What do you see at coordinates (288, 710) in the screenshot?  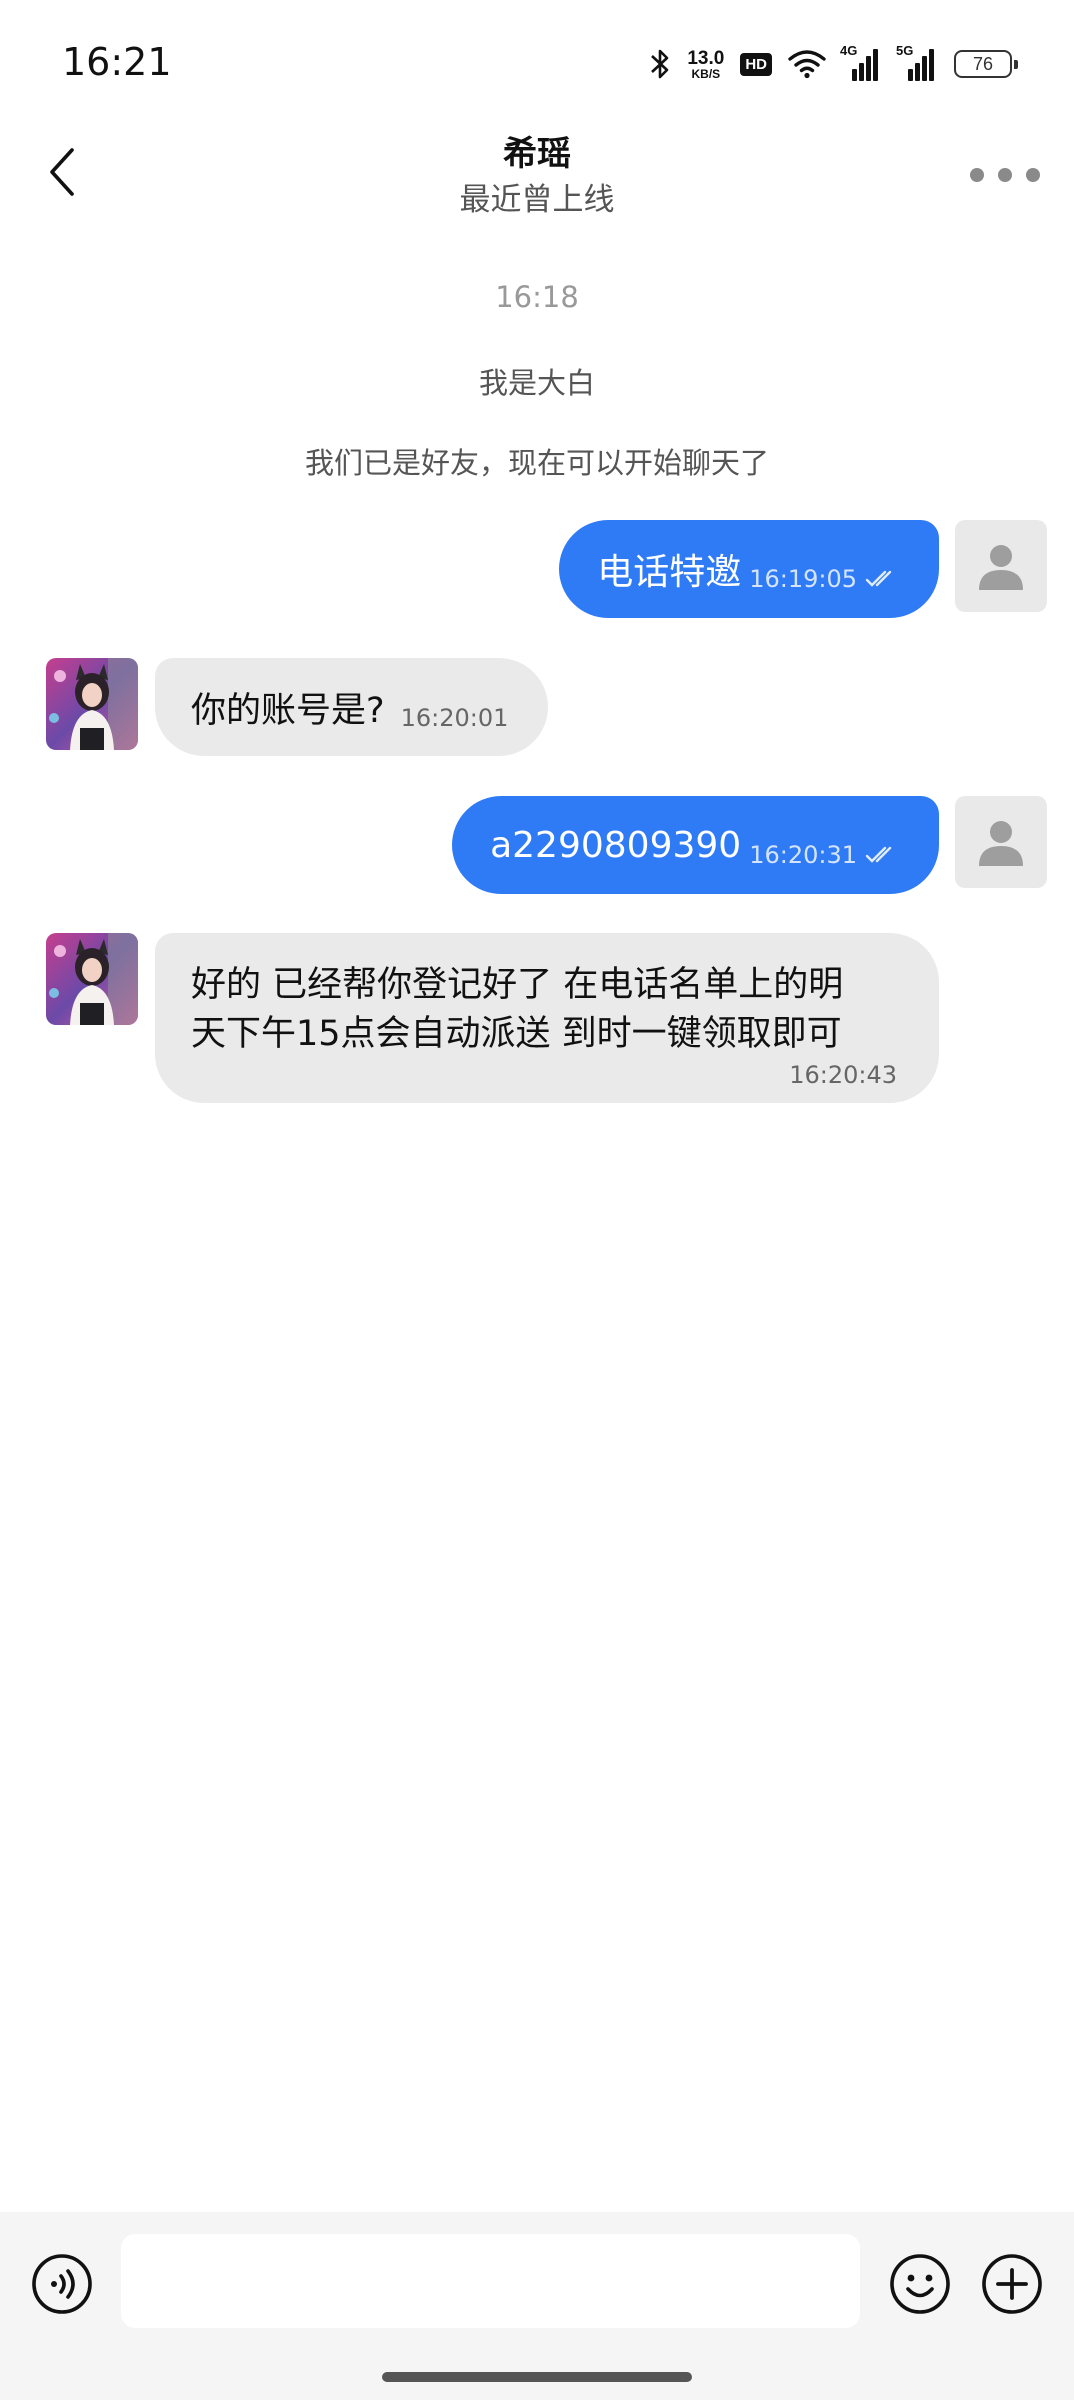 I see `message-text: 你的账号是?` at bounding box center [288, 710].